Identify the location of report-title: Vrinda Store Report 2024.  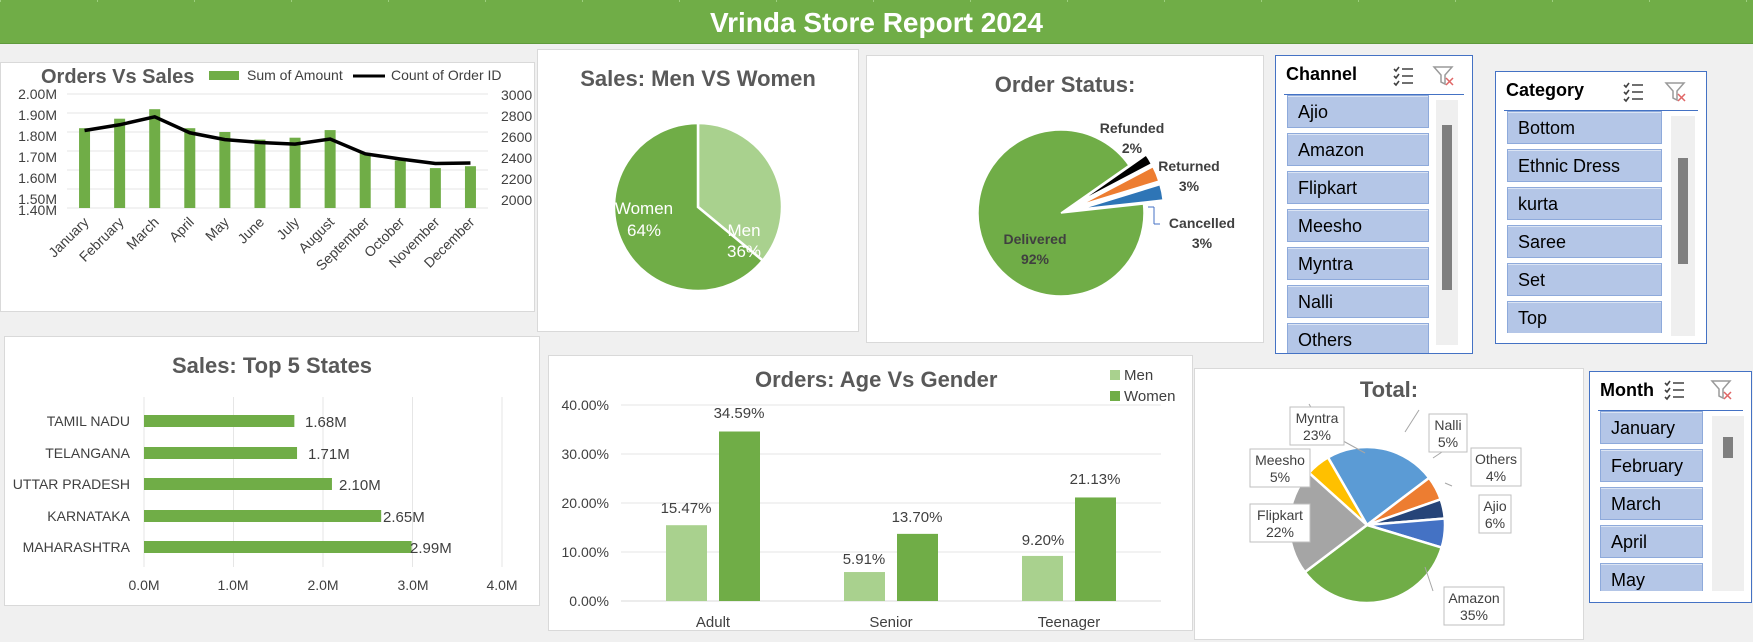
(876, 22).